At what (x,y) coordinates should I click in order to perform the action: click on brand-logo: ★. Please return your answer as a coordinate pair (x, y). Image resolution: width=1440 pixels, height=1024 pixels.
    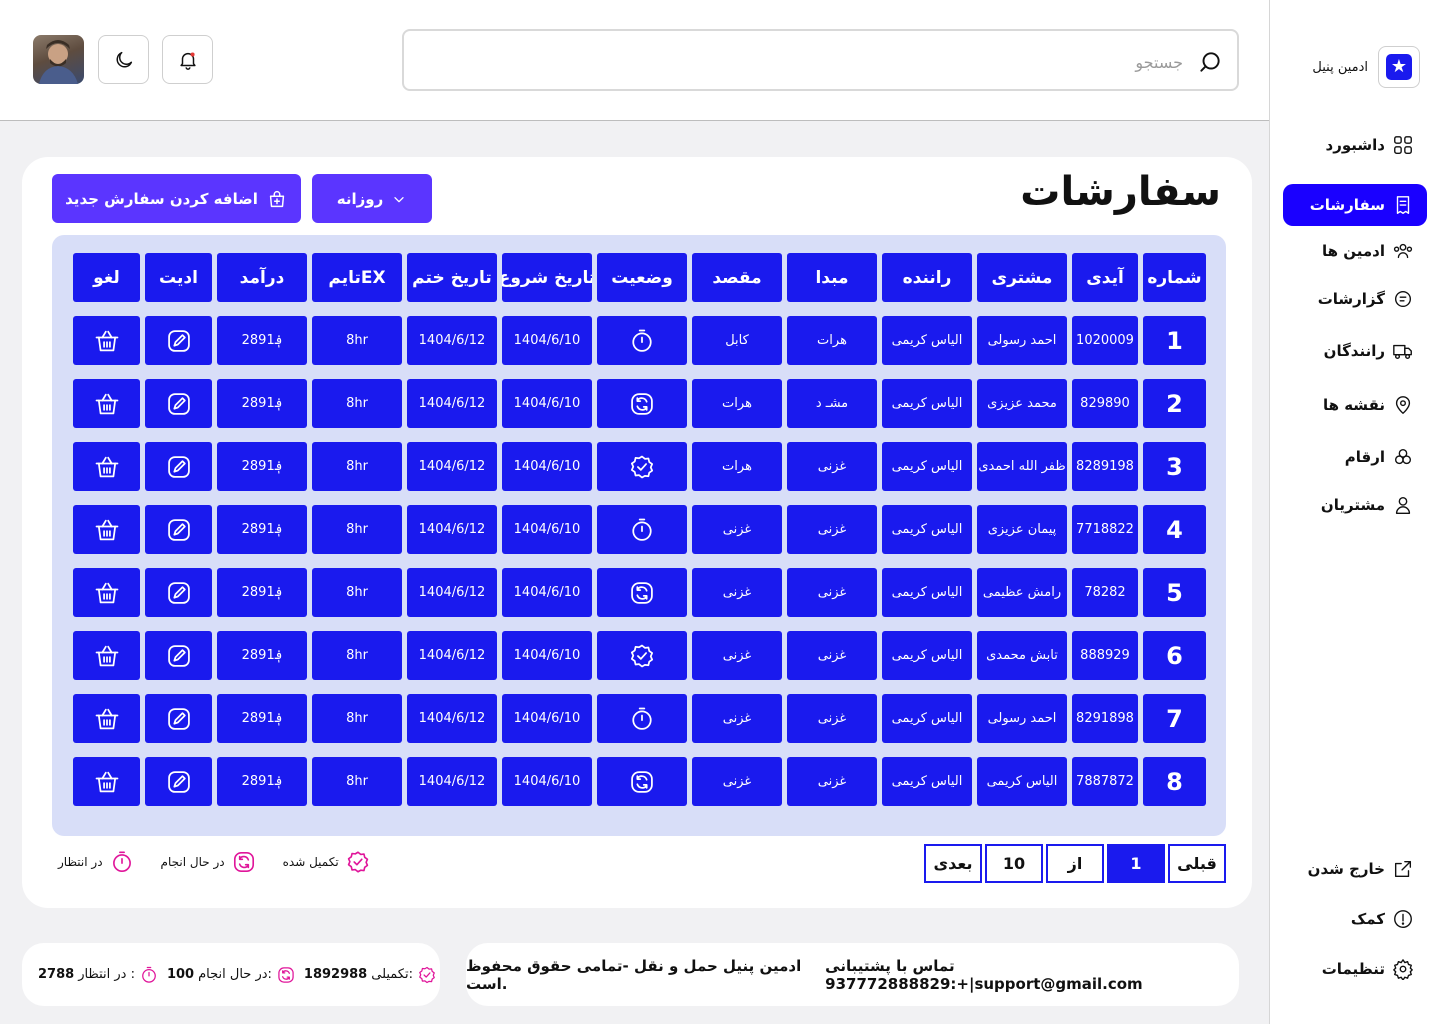
    Looking at the image, I should click on (1399, 67).